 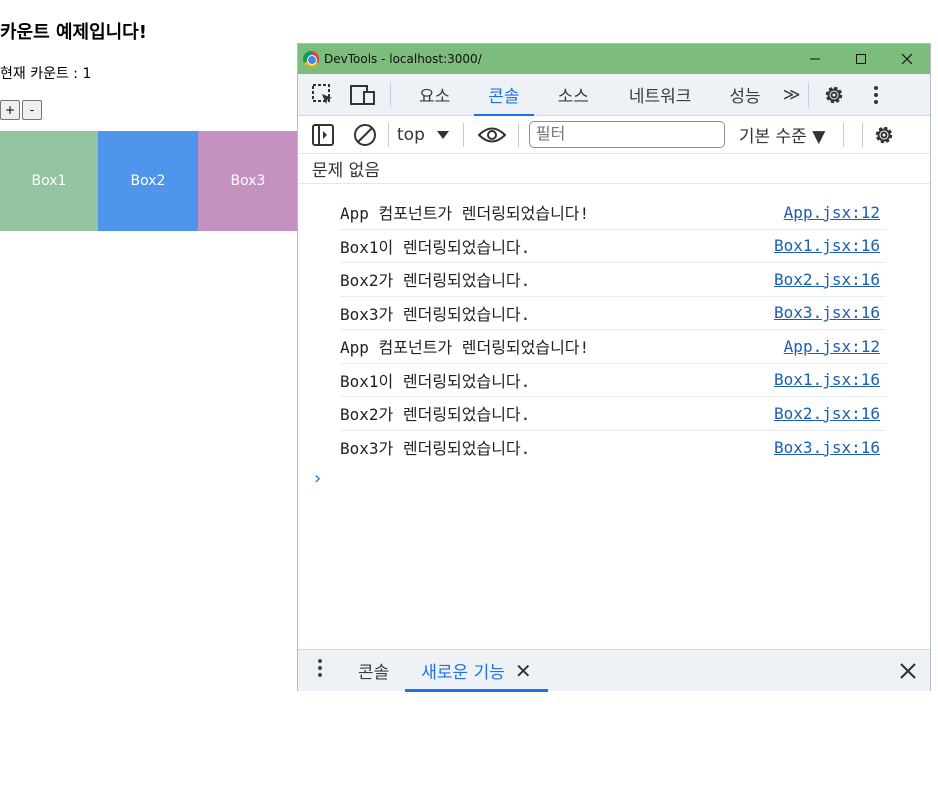 I want to click on context-value: top, so click(x=411, y=134).